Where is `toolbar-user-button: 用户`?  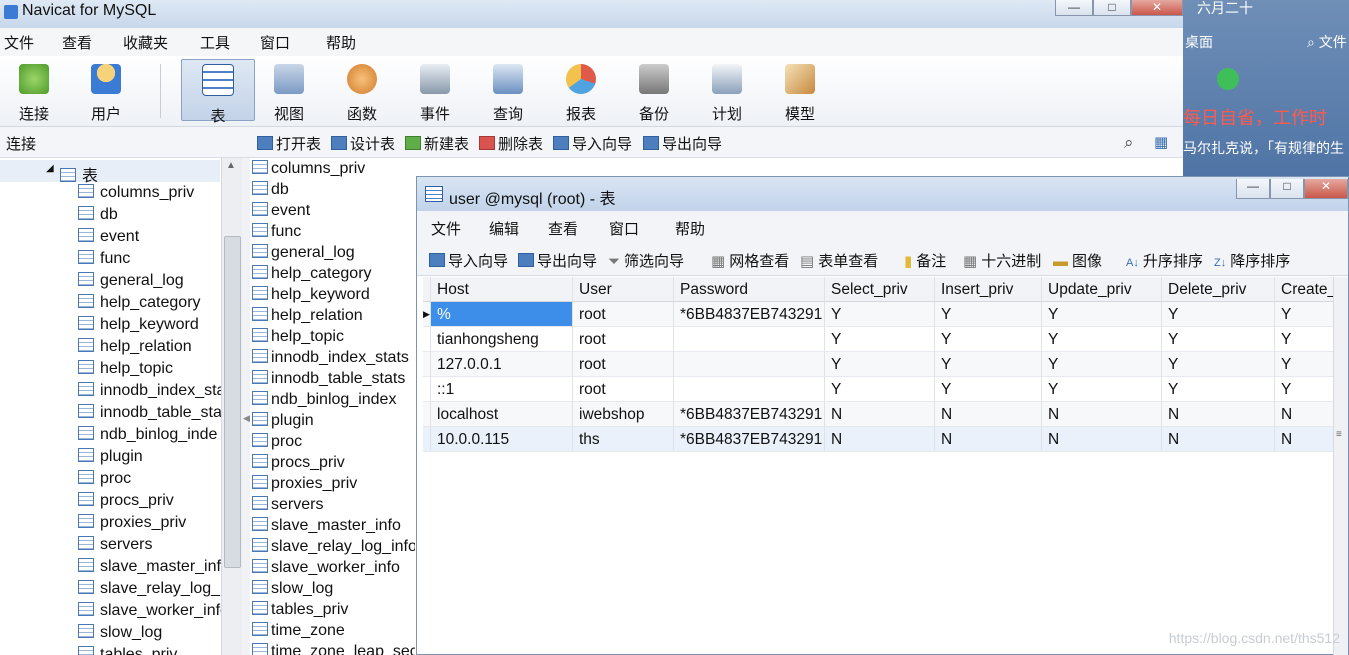
toolbar-user-button: 用户 is located at coordinates (106, 91).